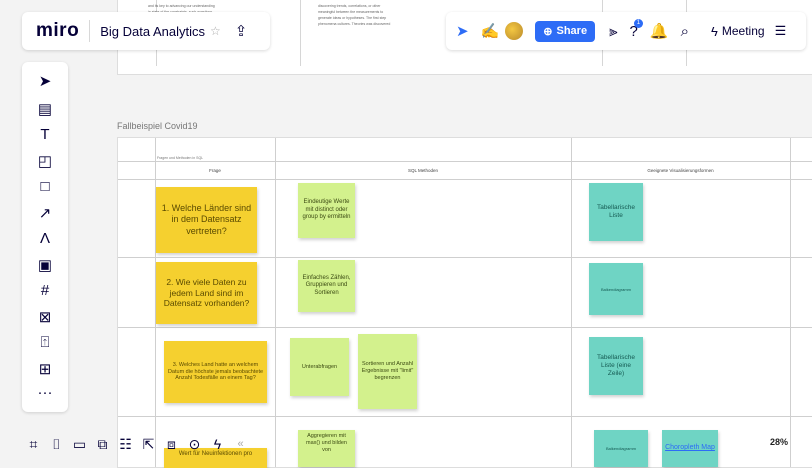  I want to click on export-icon: ⇱, so click(148, 444).